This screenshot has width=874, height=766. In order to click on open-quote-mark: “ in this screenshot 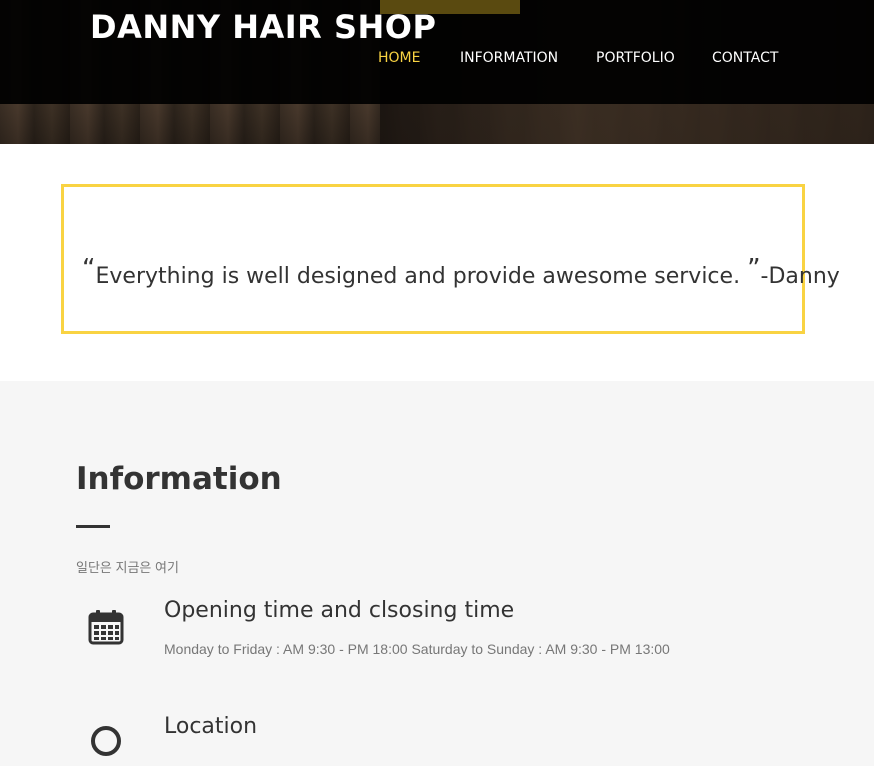, I will do `click(89, 269)`.